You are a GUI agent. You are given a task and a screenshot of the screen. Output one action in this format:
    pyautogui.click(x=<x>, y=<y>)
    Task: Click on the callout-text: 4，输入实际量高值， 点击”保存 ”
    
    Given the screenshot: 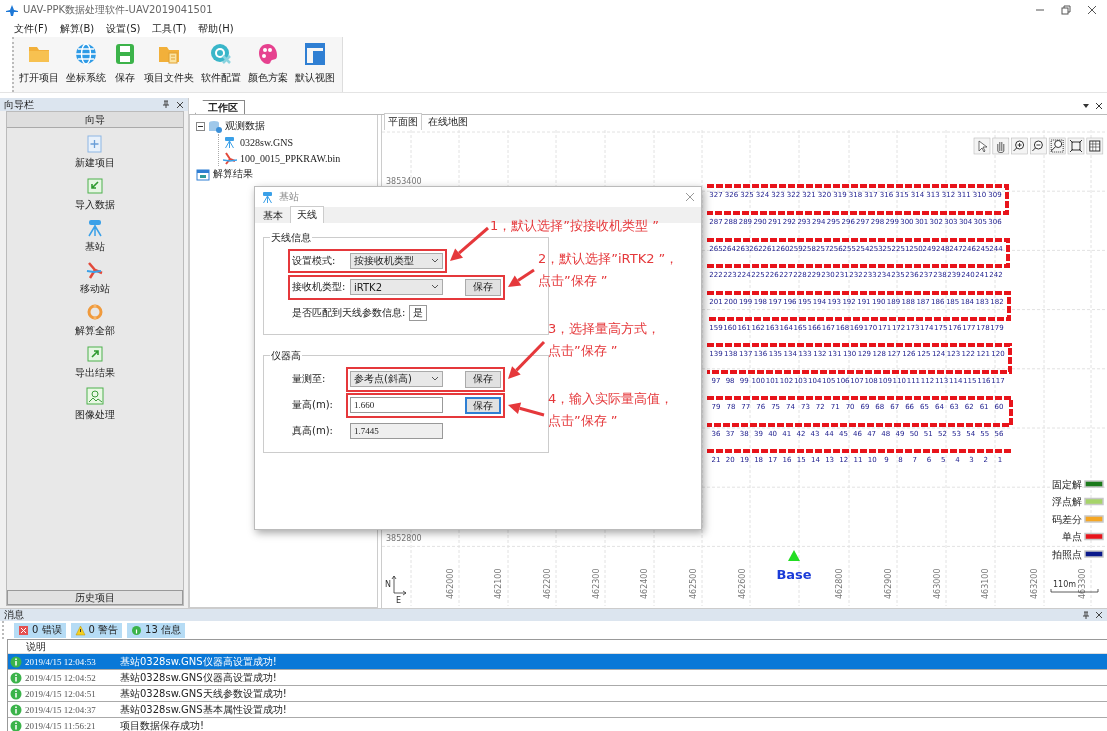 What is the action you would take?
    pyautogui.click(x=611, y=410)
    